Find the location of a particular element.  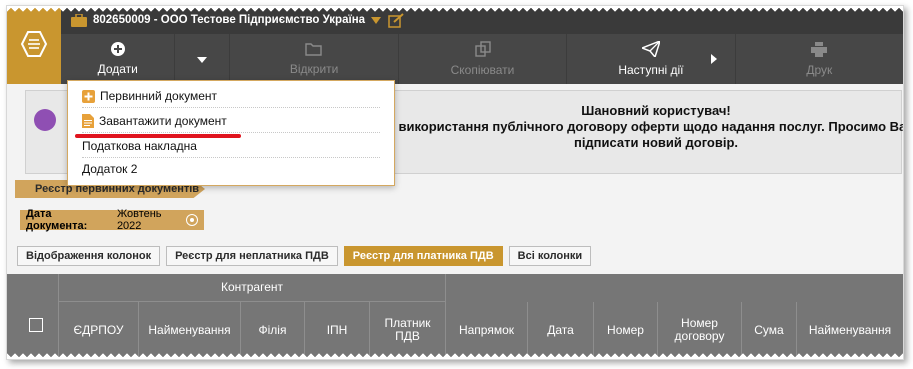

document-icon is located at coordinates (88, 121).